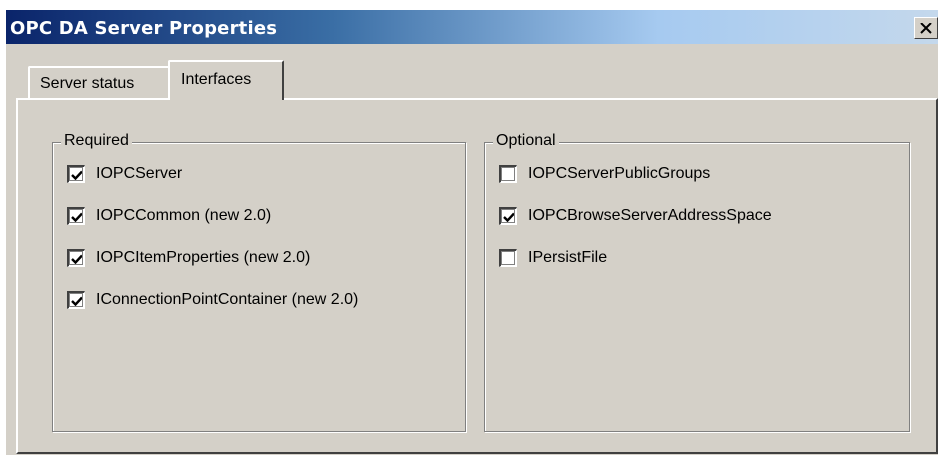 Image resolution: width=938 pixels, height=455 pixels. I want to click on tab-server-status: Server status, so click(99, 82).